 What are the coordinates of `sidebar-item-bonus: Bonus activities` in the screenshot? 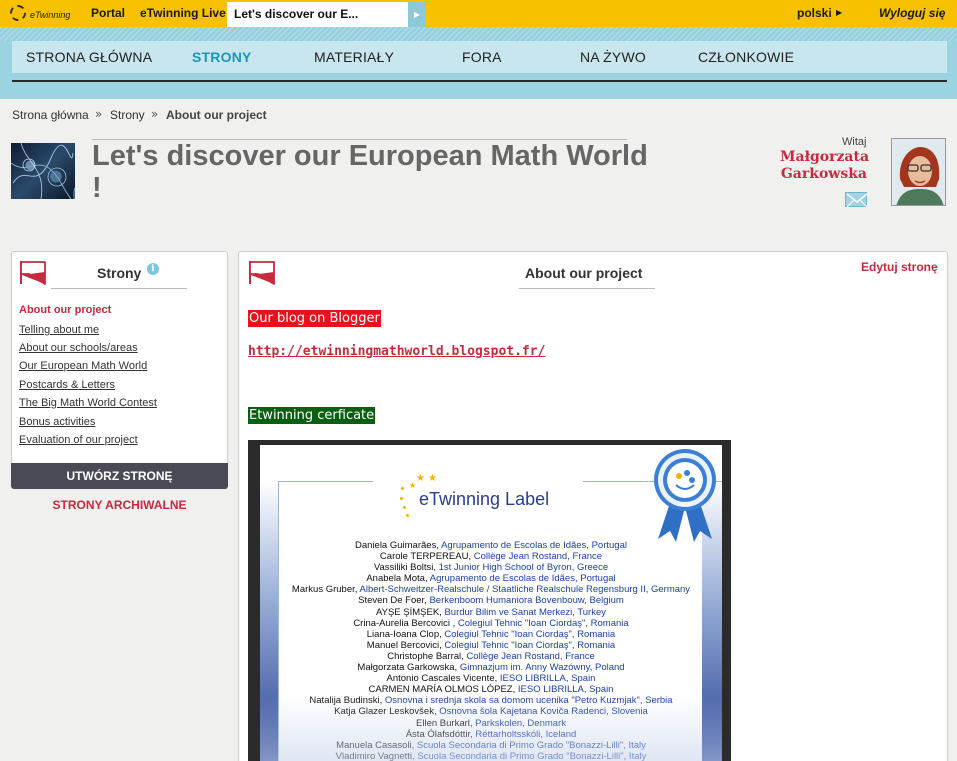 It's located at (57, 422).